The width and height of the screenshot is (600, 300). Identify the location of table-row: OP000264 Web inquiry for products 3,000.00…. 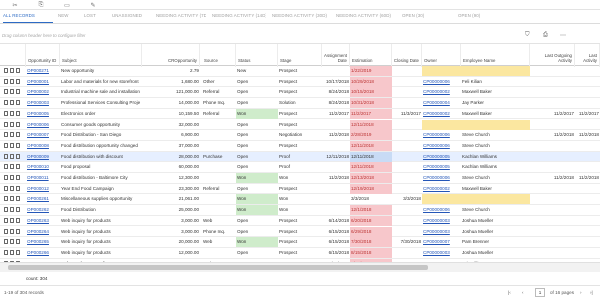
(300, 232).